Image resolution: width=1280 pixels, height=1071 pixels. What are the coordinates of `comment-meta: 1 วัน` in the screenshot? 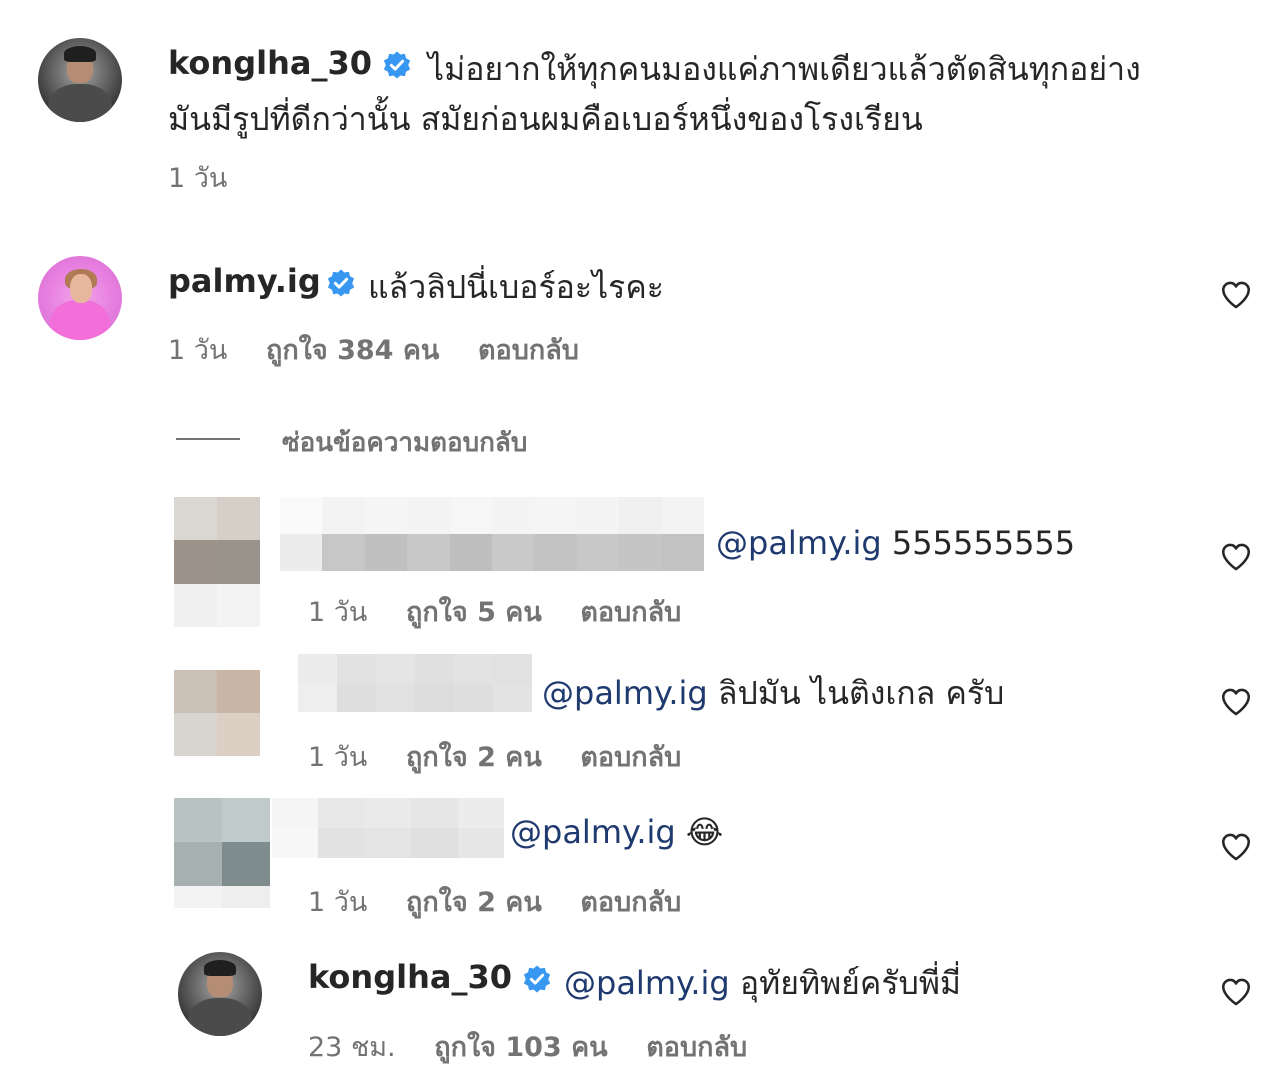 It's located at (212, 177).